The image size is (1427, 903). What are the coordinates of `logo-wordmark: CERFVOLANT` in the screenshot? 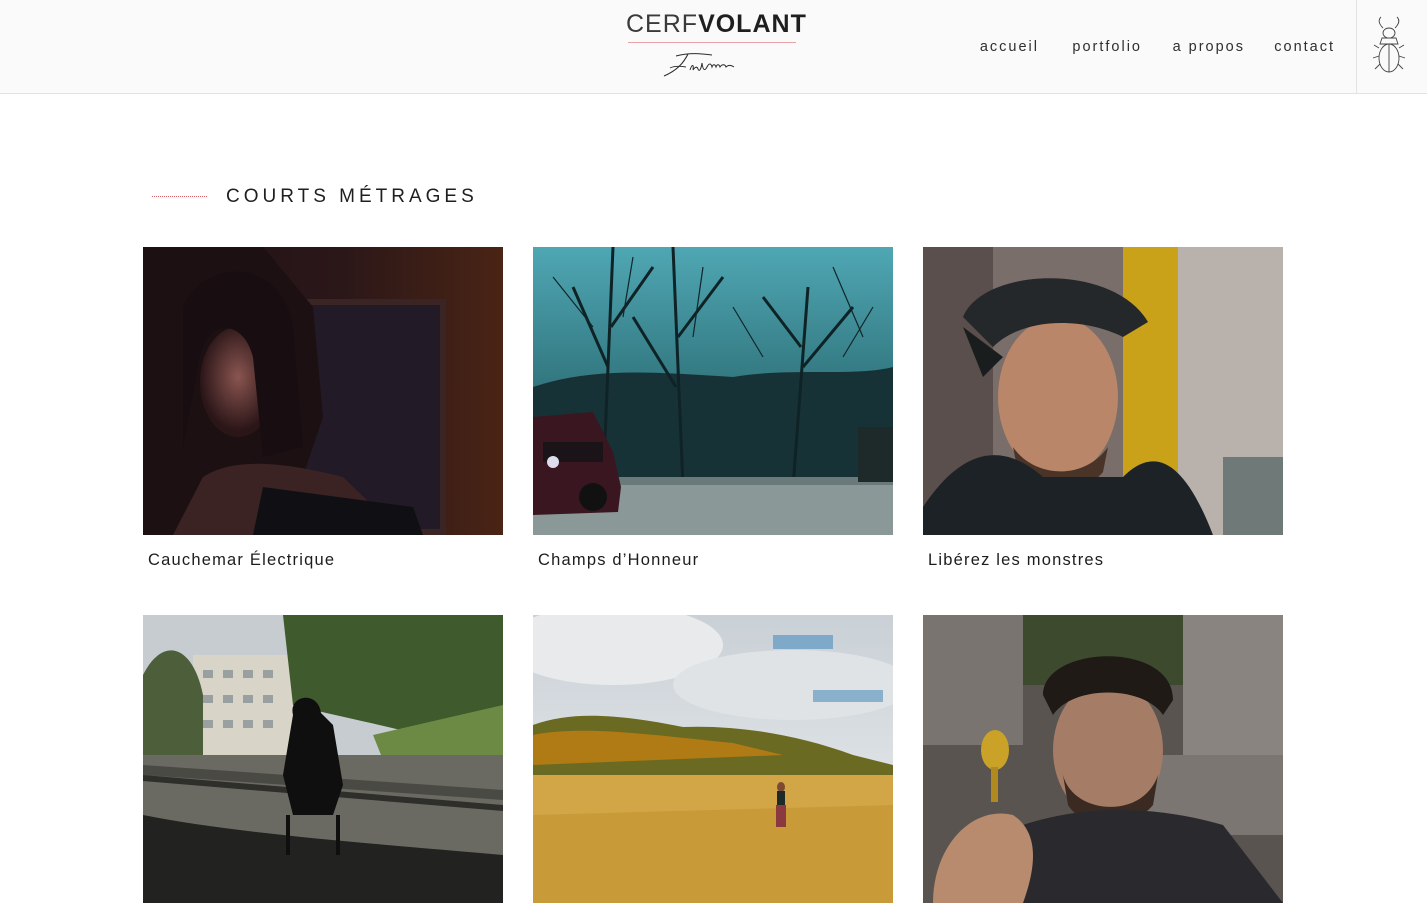 It's located at (716, 24).